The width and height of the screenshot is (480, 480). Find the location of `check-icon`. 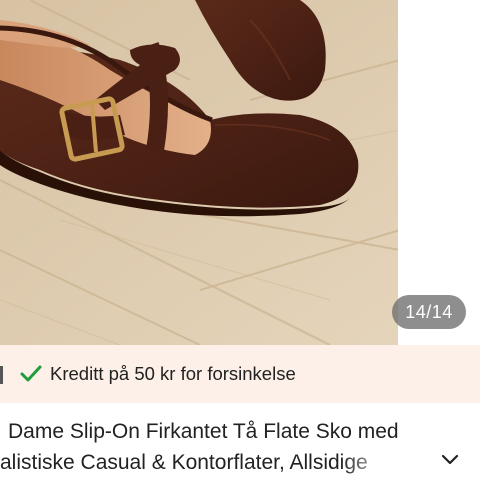

check-icon is located at coordinates (31, 374).